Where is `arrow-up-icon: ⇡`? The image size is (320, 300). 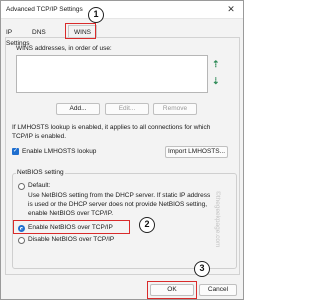 arrow-up-icon: ⇡ is located at coordinates (216, 64).